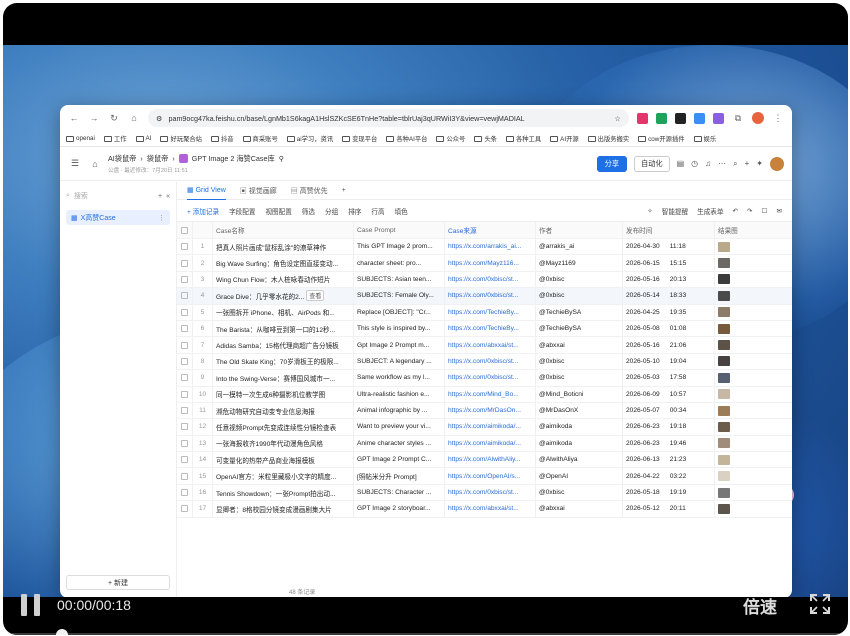 This screenshot has width=850, height=636. I want to click on bookmark-folder: 公众号, so click(450, 138).